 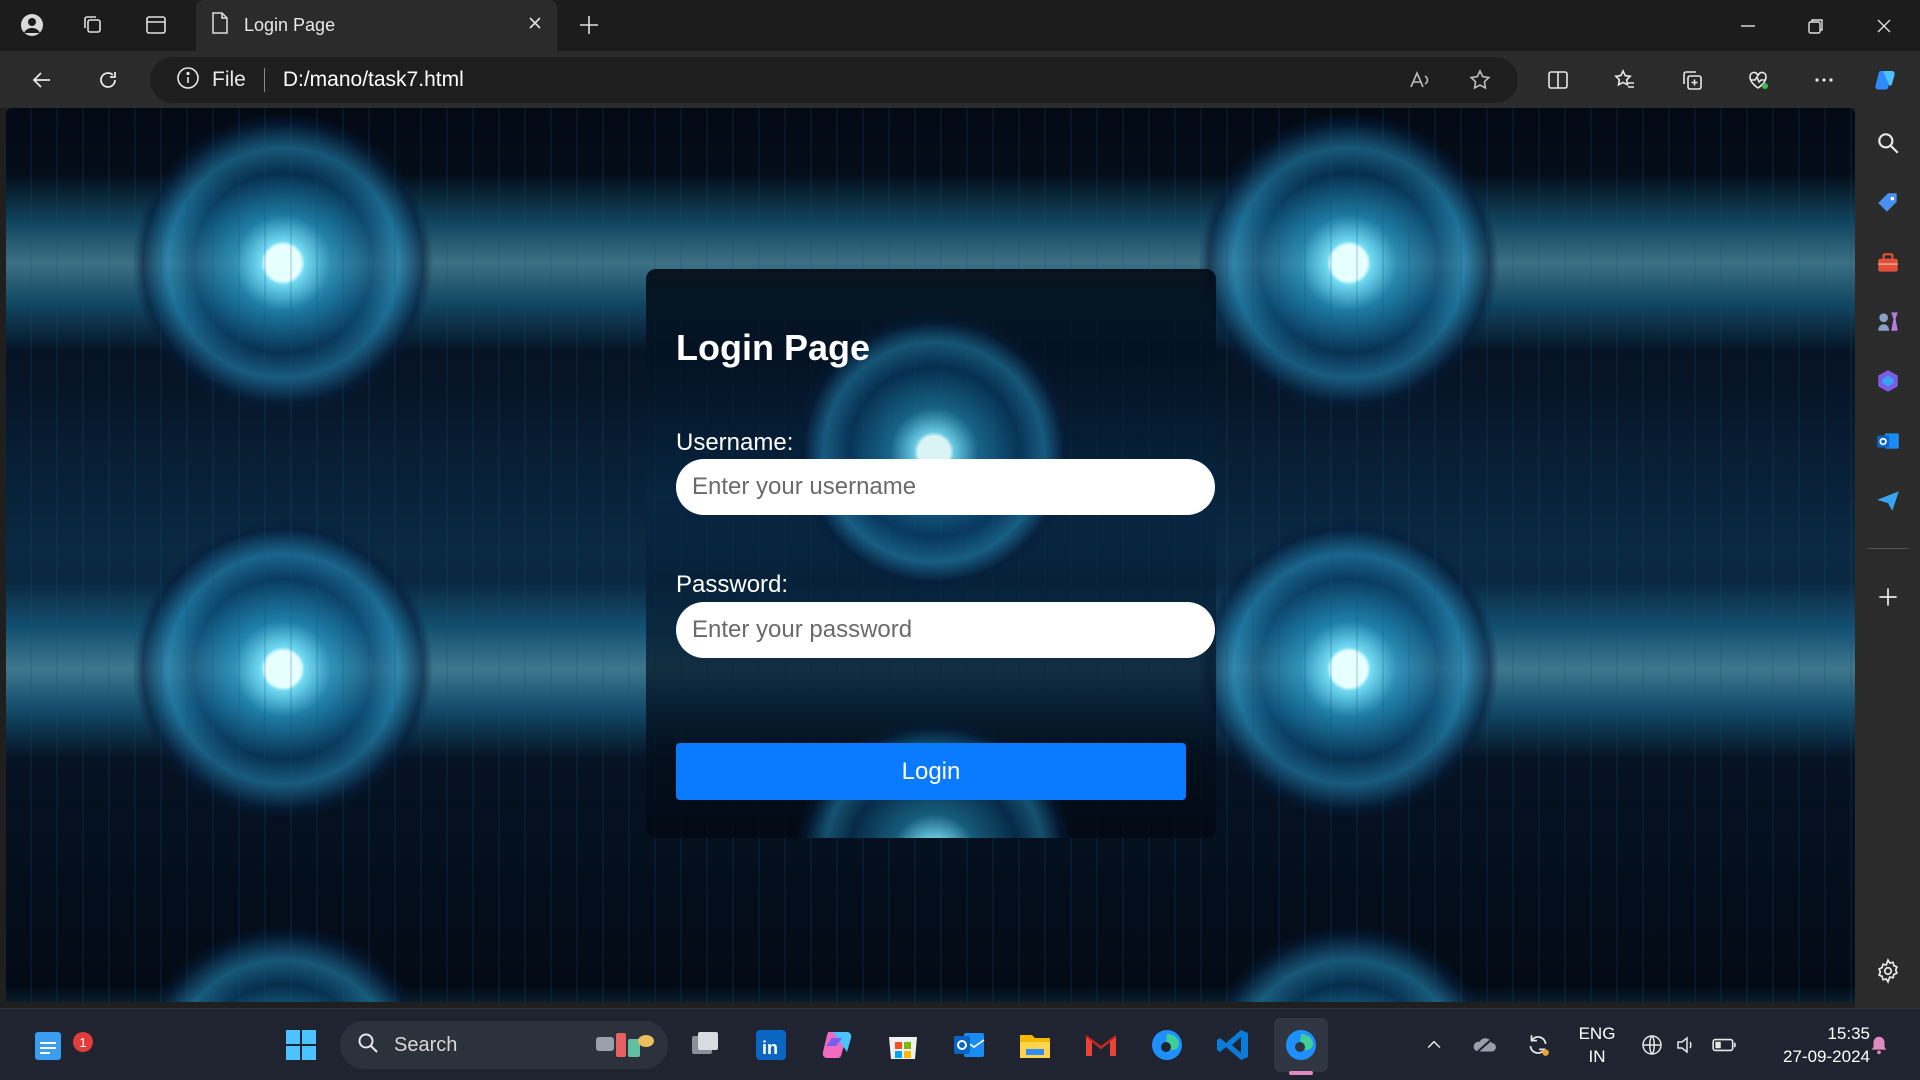 I want to click on password-label: Password:, so click(x=732, y=584).